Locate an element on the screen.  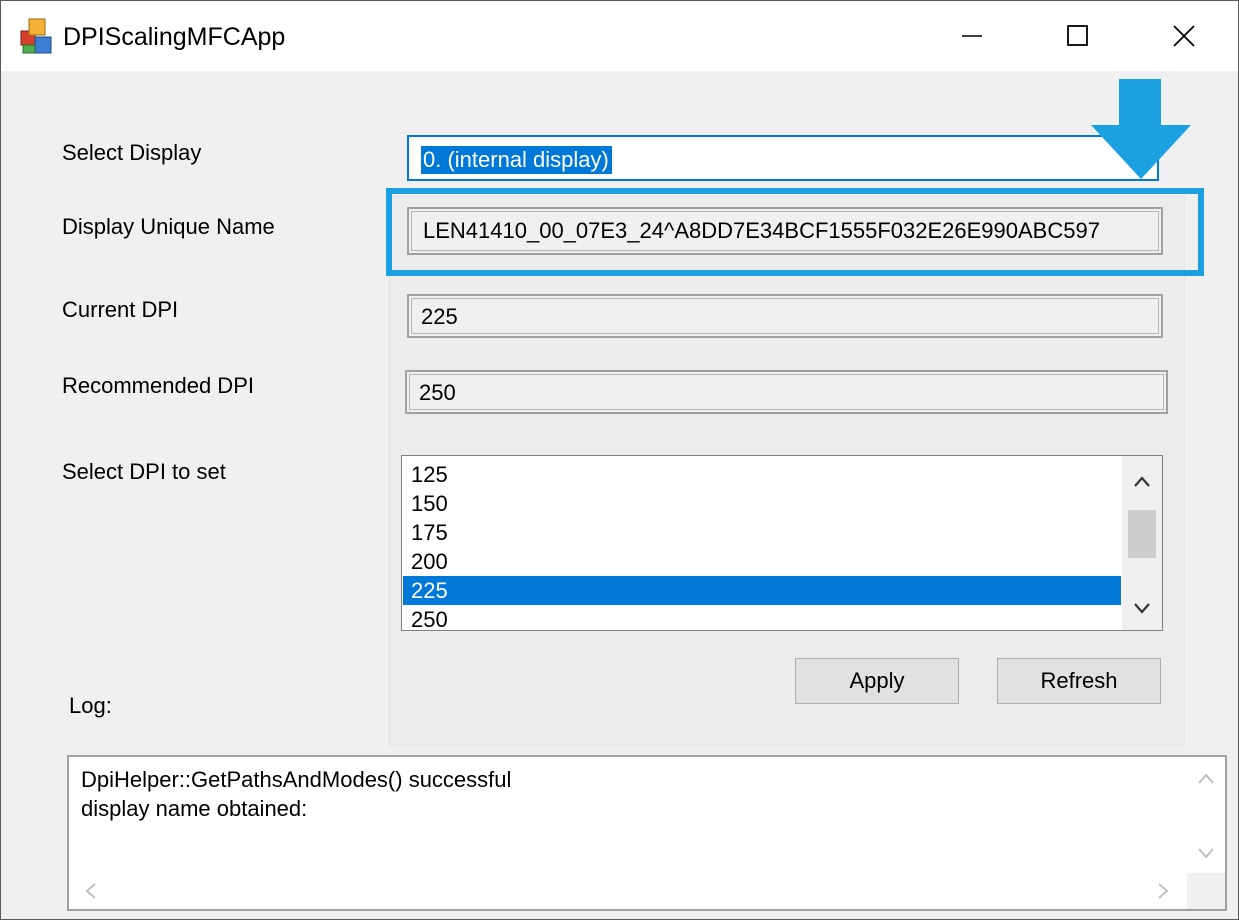
minimize-button is located at coordinates (972, 36).